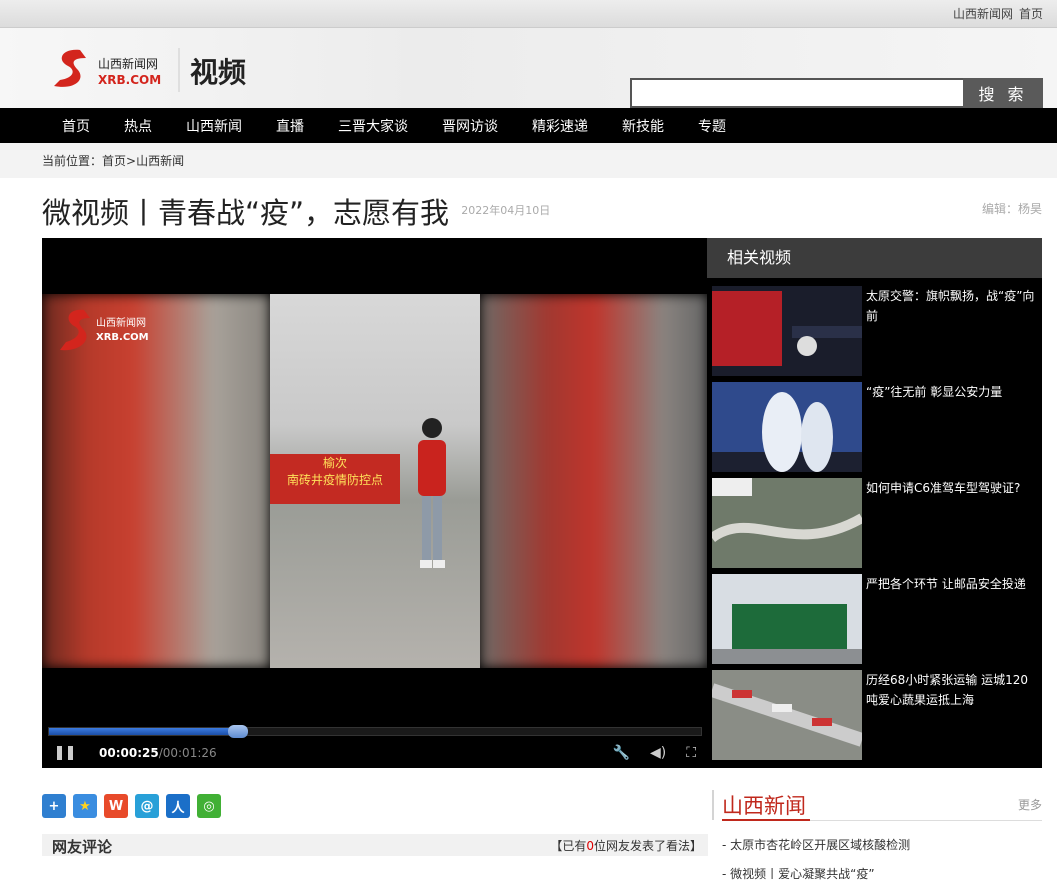  I want to click on share-bar: + ★ W @ 人 ◎, so click(131, 806).